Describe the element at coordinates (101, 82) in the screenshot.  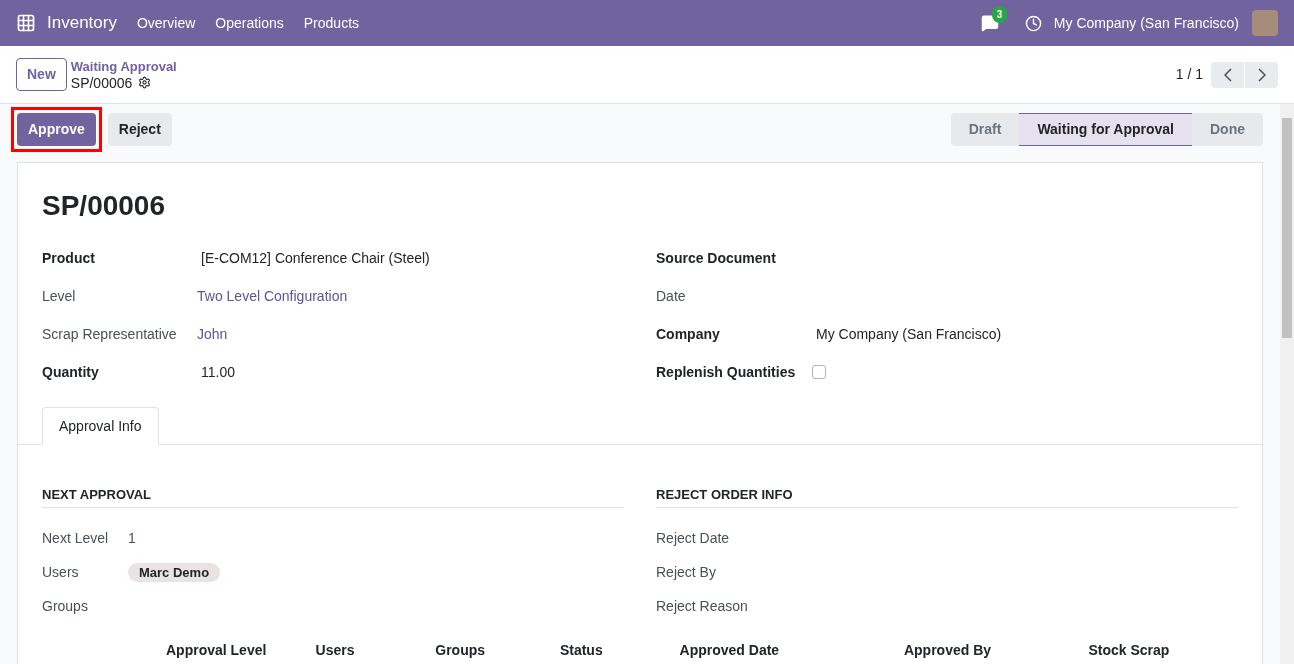
I see `record-name: SP/00006` at that location.